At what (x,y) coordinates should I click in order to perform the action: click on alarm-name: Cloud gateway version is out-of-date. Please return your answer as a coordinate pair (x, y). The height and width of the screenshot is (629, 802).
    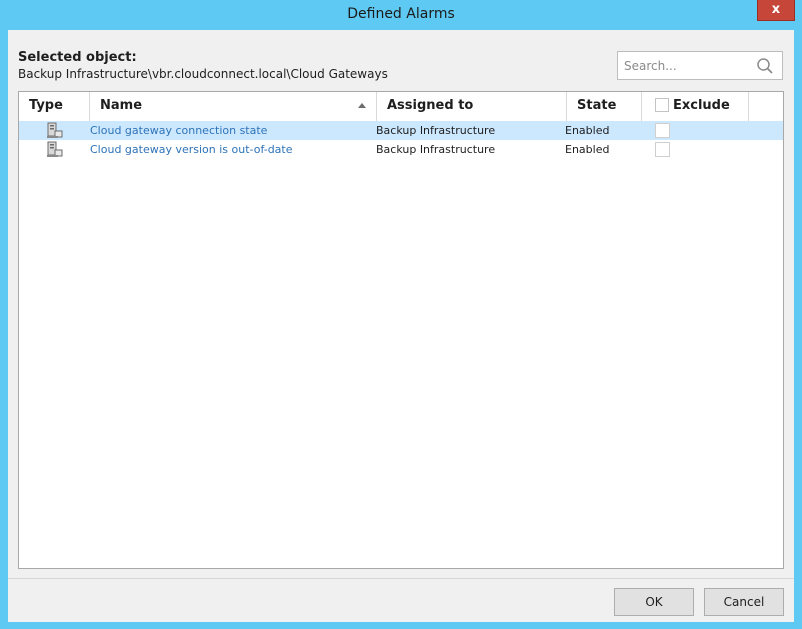
    Looking at the image, I should click on (191, 149).